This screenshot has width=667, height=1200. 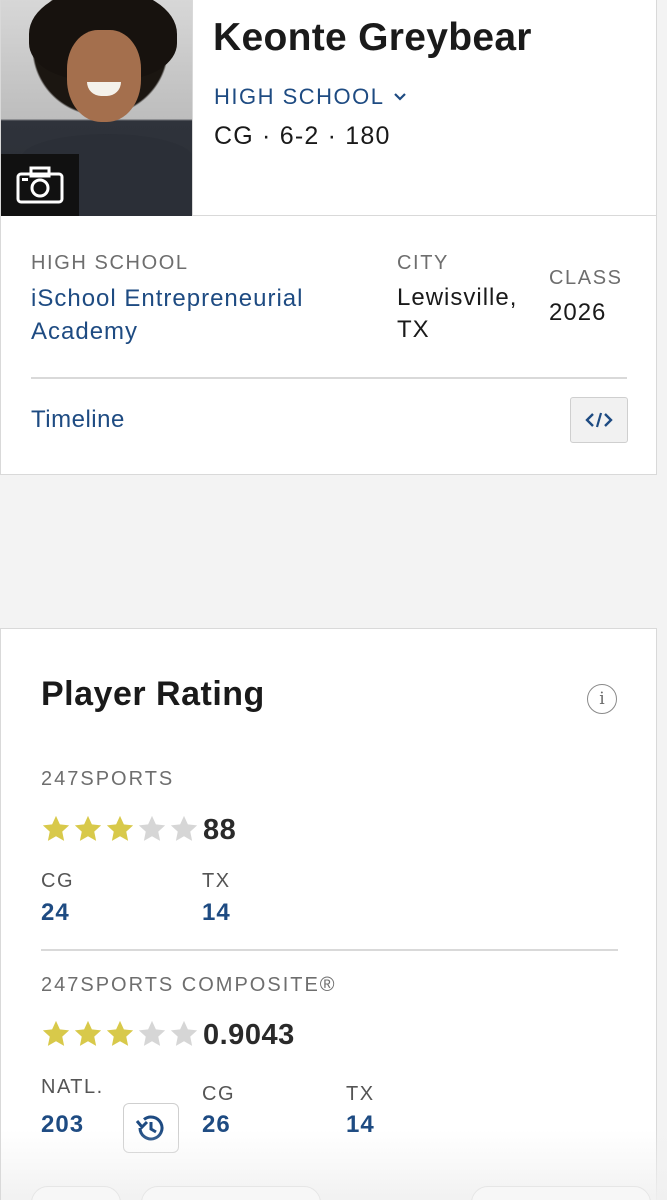 What do you see at coordinates (216, 881) in the screenshot?
I see `sports247-rank-label-state: TX` at bounding box center [216, 881].